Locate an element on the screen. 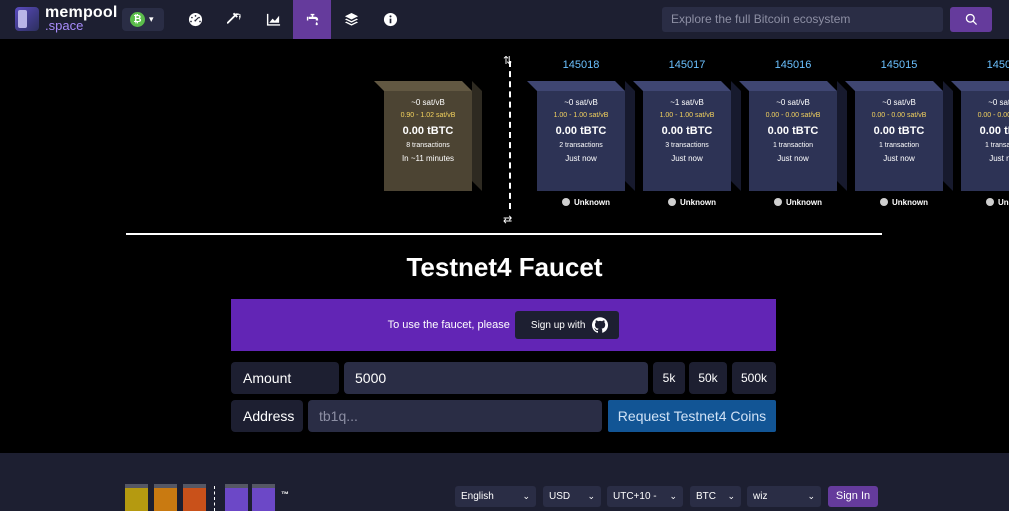 Image resolution: width=1009 pixels, height=511 pixels. block-tx-count: 2 transactions is located at coordinates (581, 145).